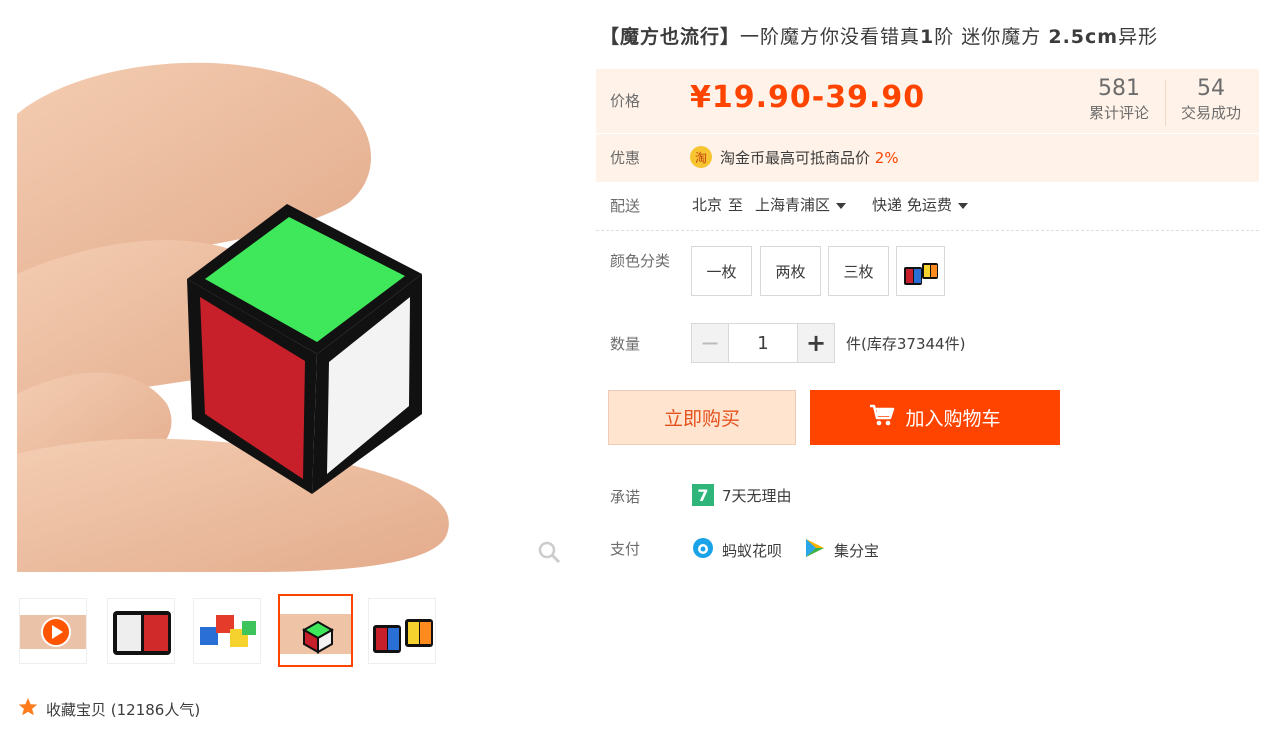  What do you see at coordinates (703, 550) in the screenshot?
I see `huabei-icon` at bounding box center [703, 550].